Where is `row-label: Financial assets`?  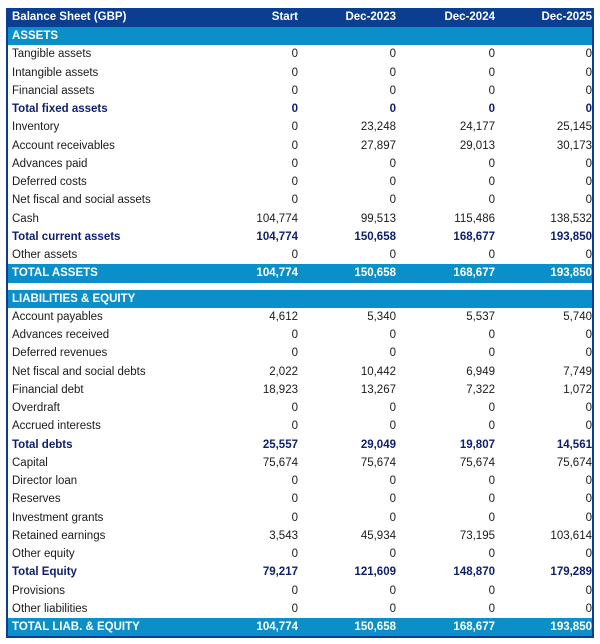 row-label: Financial assets is located at coordinates (53, 90).